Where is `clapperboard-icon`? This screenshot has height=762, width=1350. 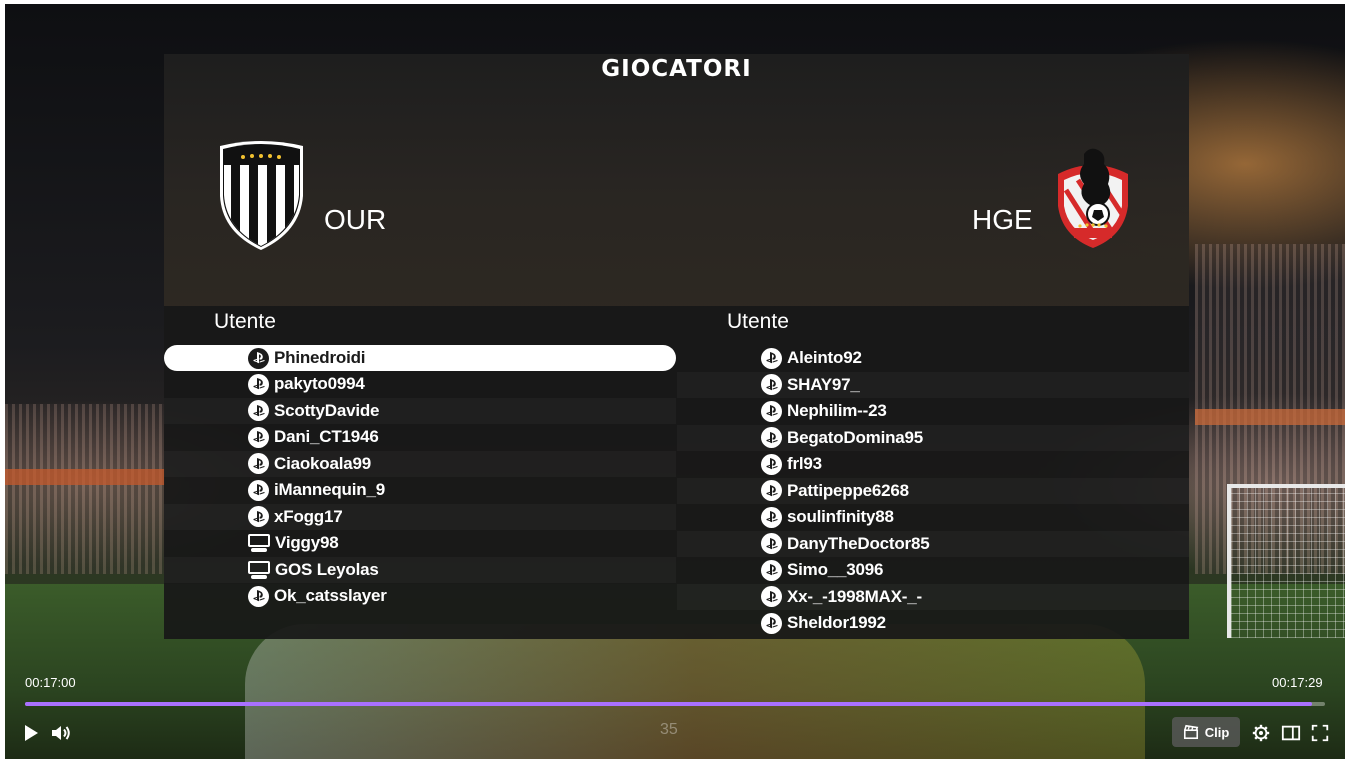
clapperboard-icon is located at coordinates (1190, 732).